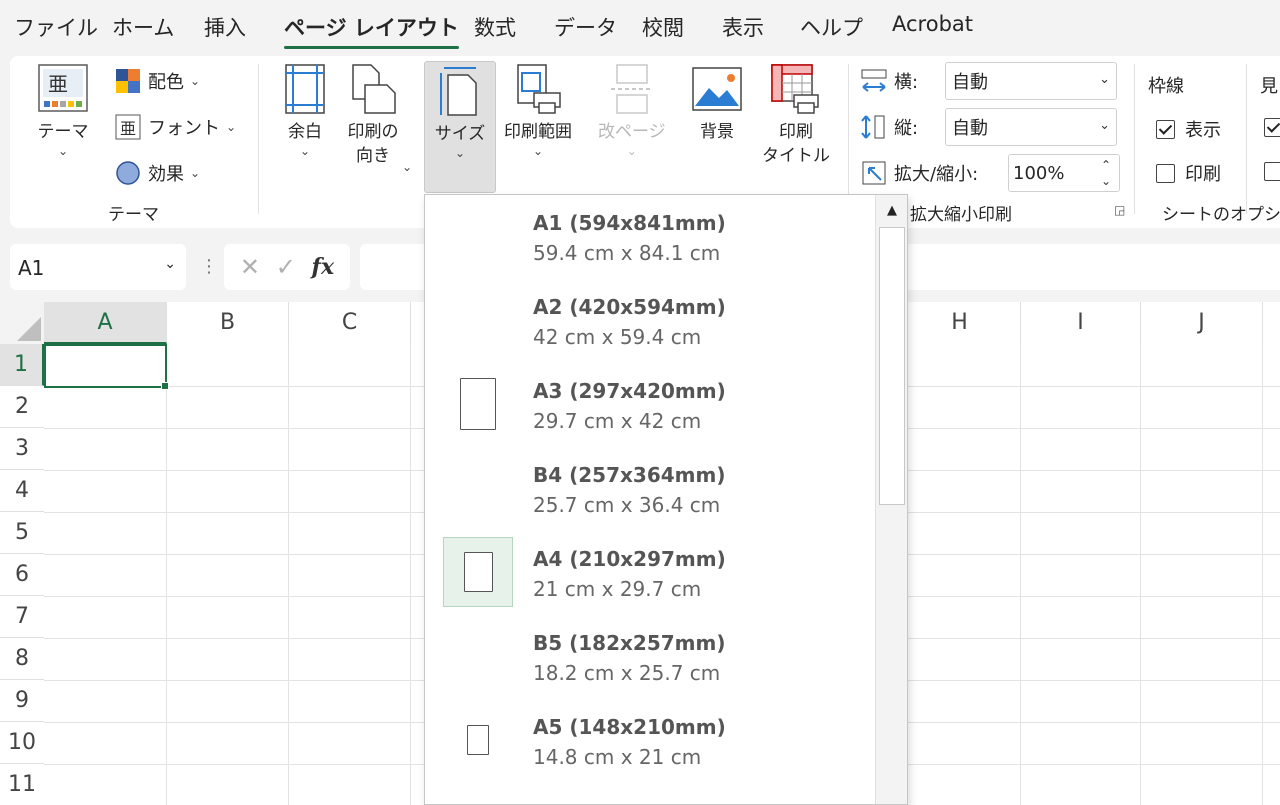  Describe the element at coordinates (629, 391) in the screenshot. I see `size-option-name: A3 (297x420mm)` at that location.